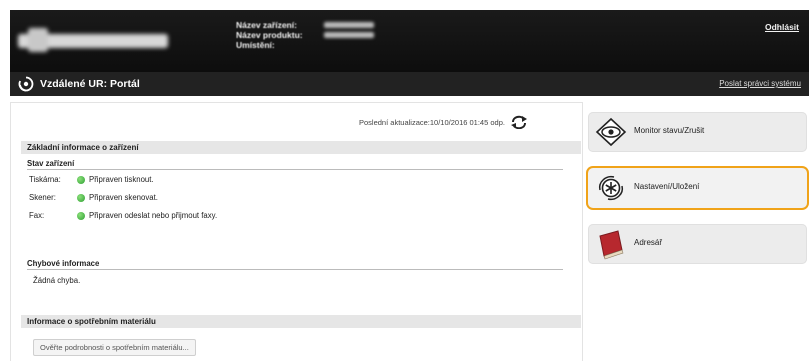  I want to click on logout-link: Odhlásit, so click(782, 27).